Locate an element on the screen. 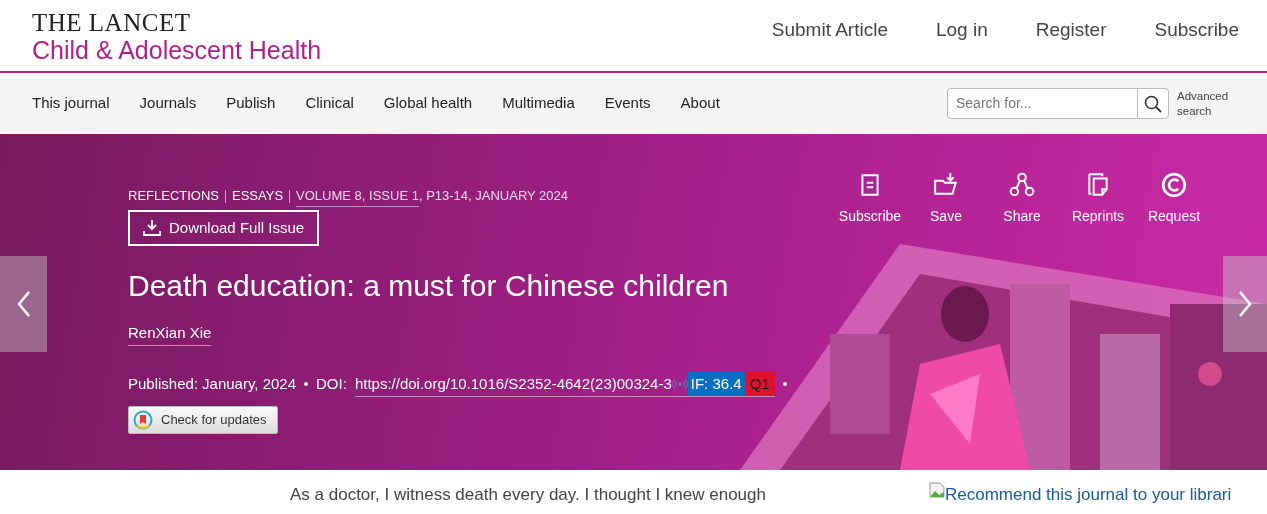 The width and height of the screenshot is (1267, 514). chevron-left-icon is located at coordinates (23, 304).